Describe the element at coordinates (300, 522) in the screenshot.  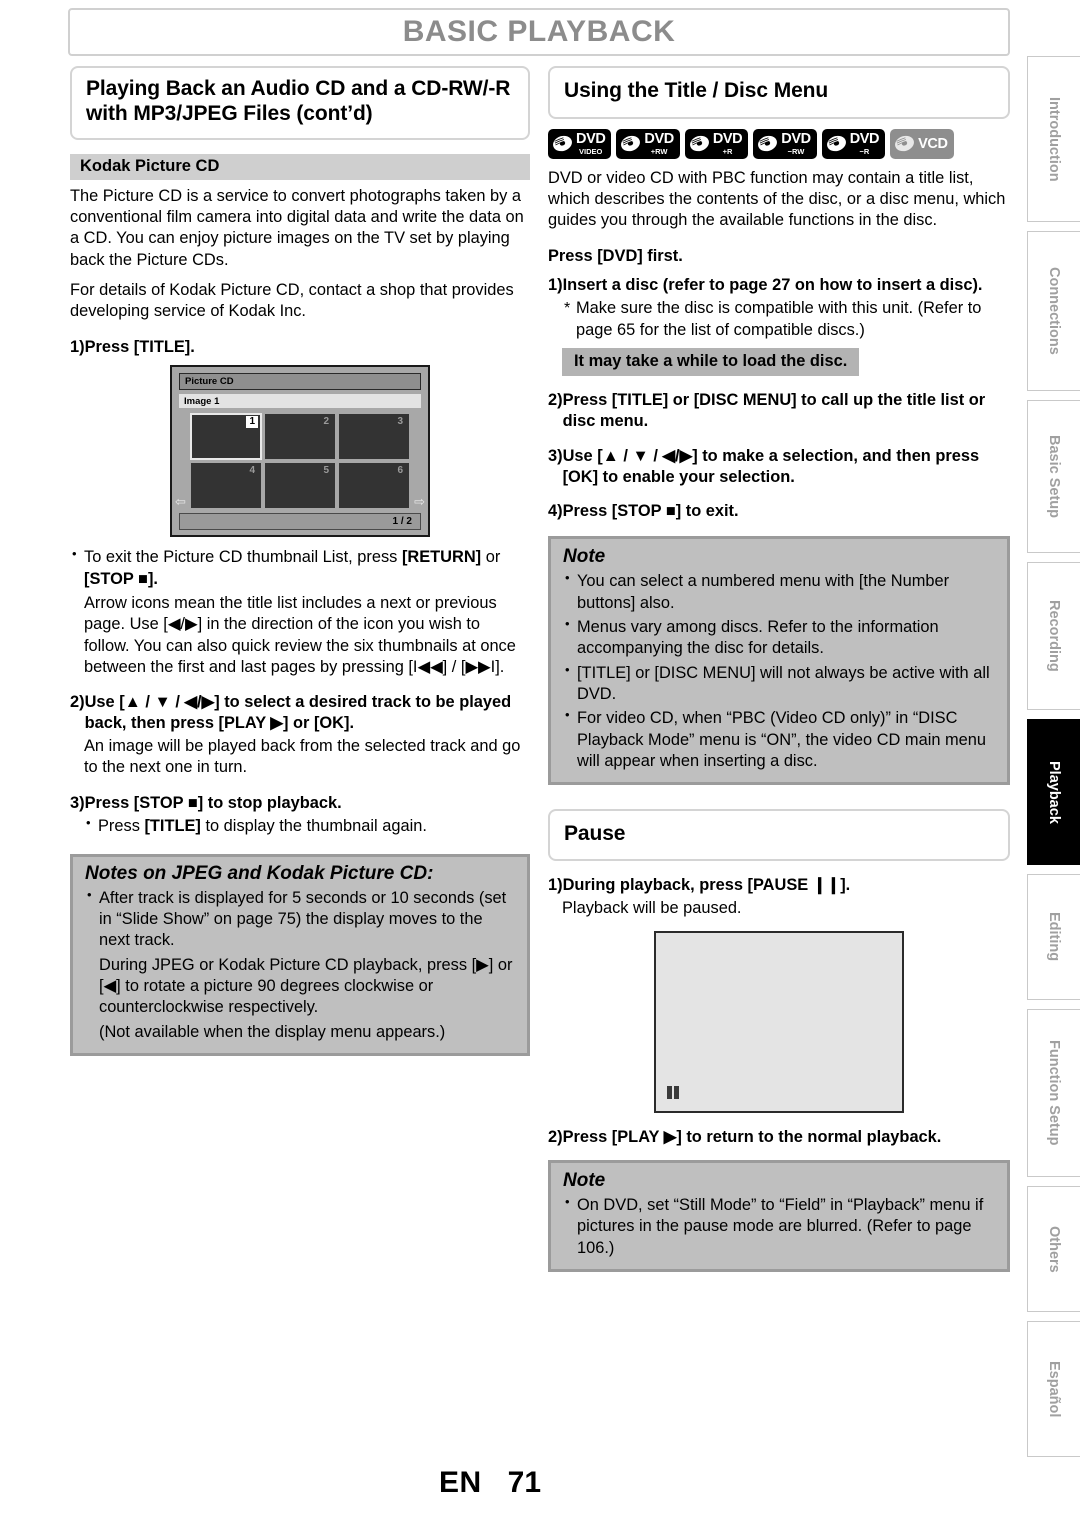
I see `page-indicator: 1 / 2` at that location.